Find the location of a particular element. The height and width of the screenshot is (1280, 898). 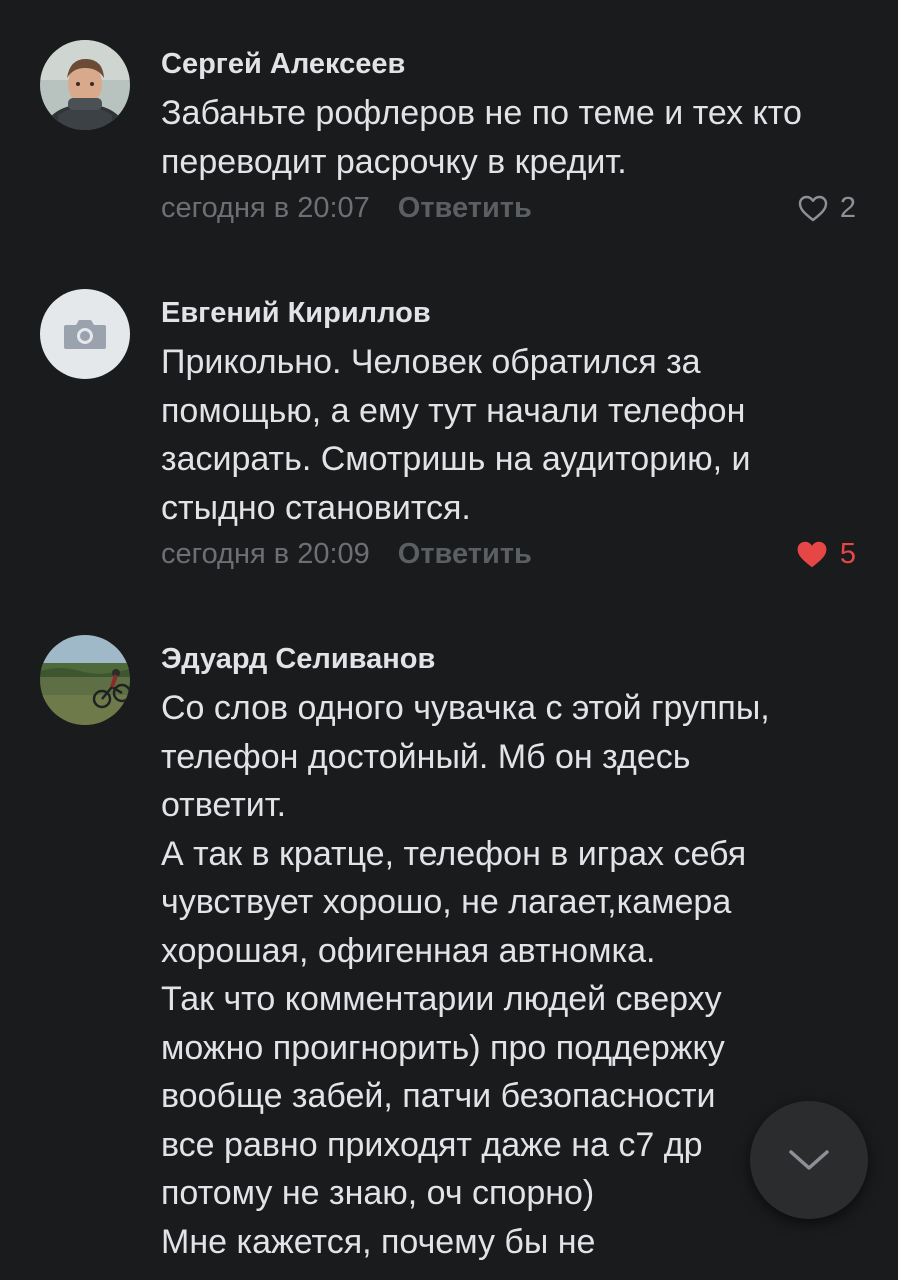

comment-line: телефон достойный. Мб он здесь is located at coordinates (426, 756).